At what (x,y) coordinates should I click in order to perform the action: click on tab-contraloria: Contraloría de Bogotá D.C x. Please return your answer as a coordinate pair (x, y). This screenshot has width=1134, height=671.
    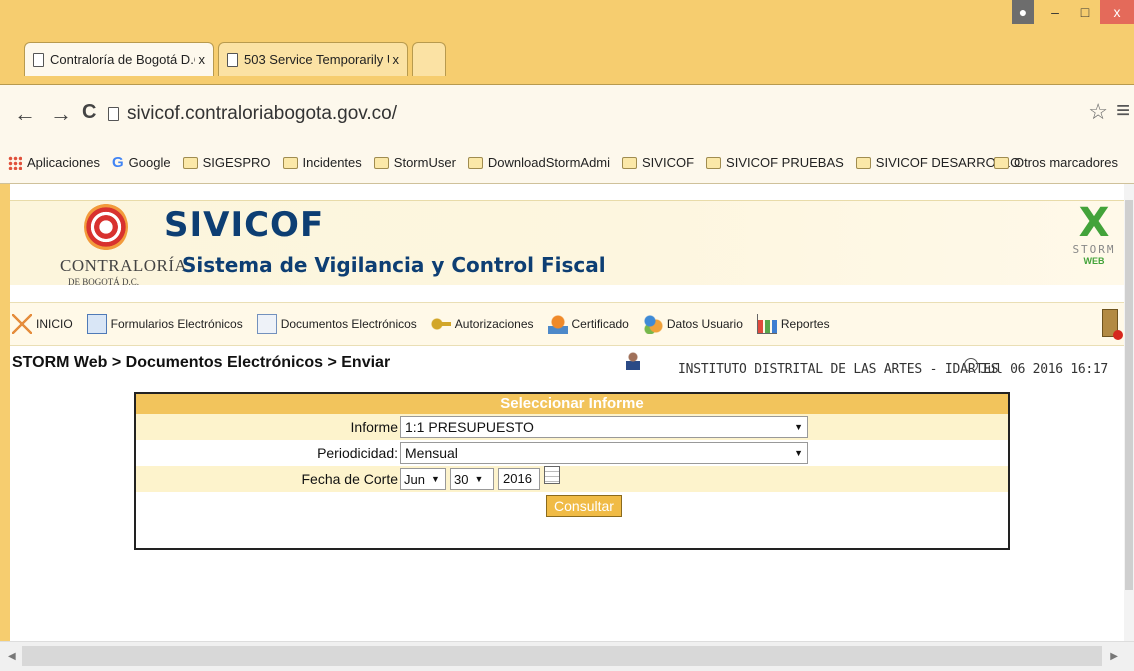
    Looking at the image, I should click on (119, 59).